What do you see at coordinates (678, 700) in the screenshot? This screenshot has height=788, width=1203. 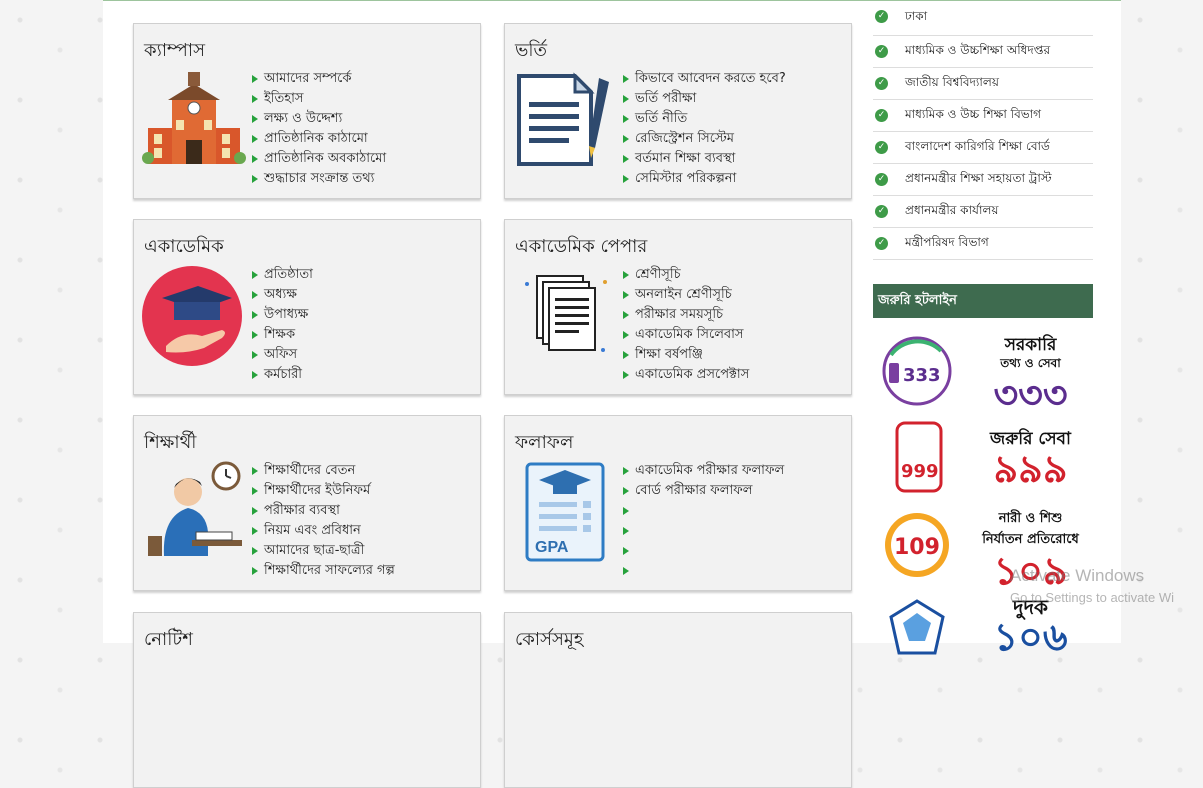 I see `card-courses: কোর্সসমূহ` at bounding box center [678, 700].